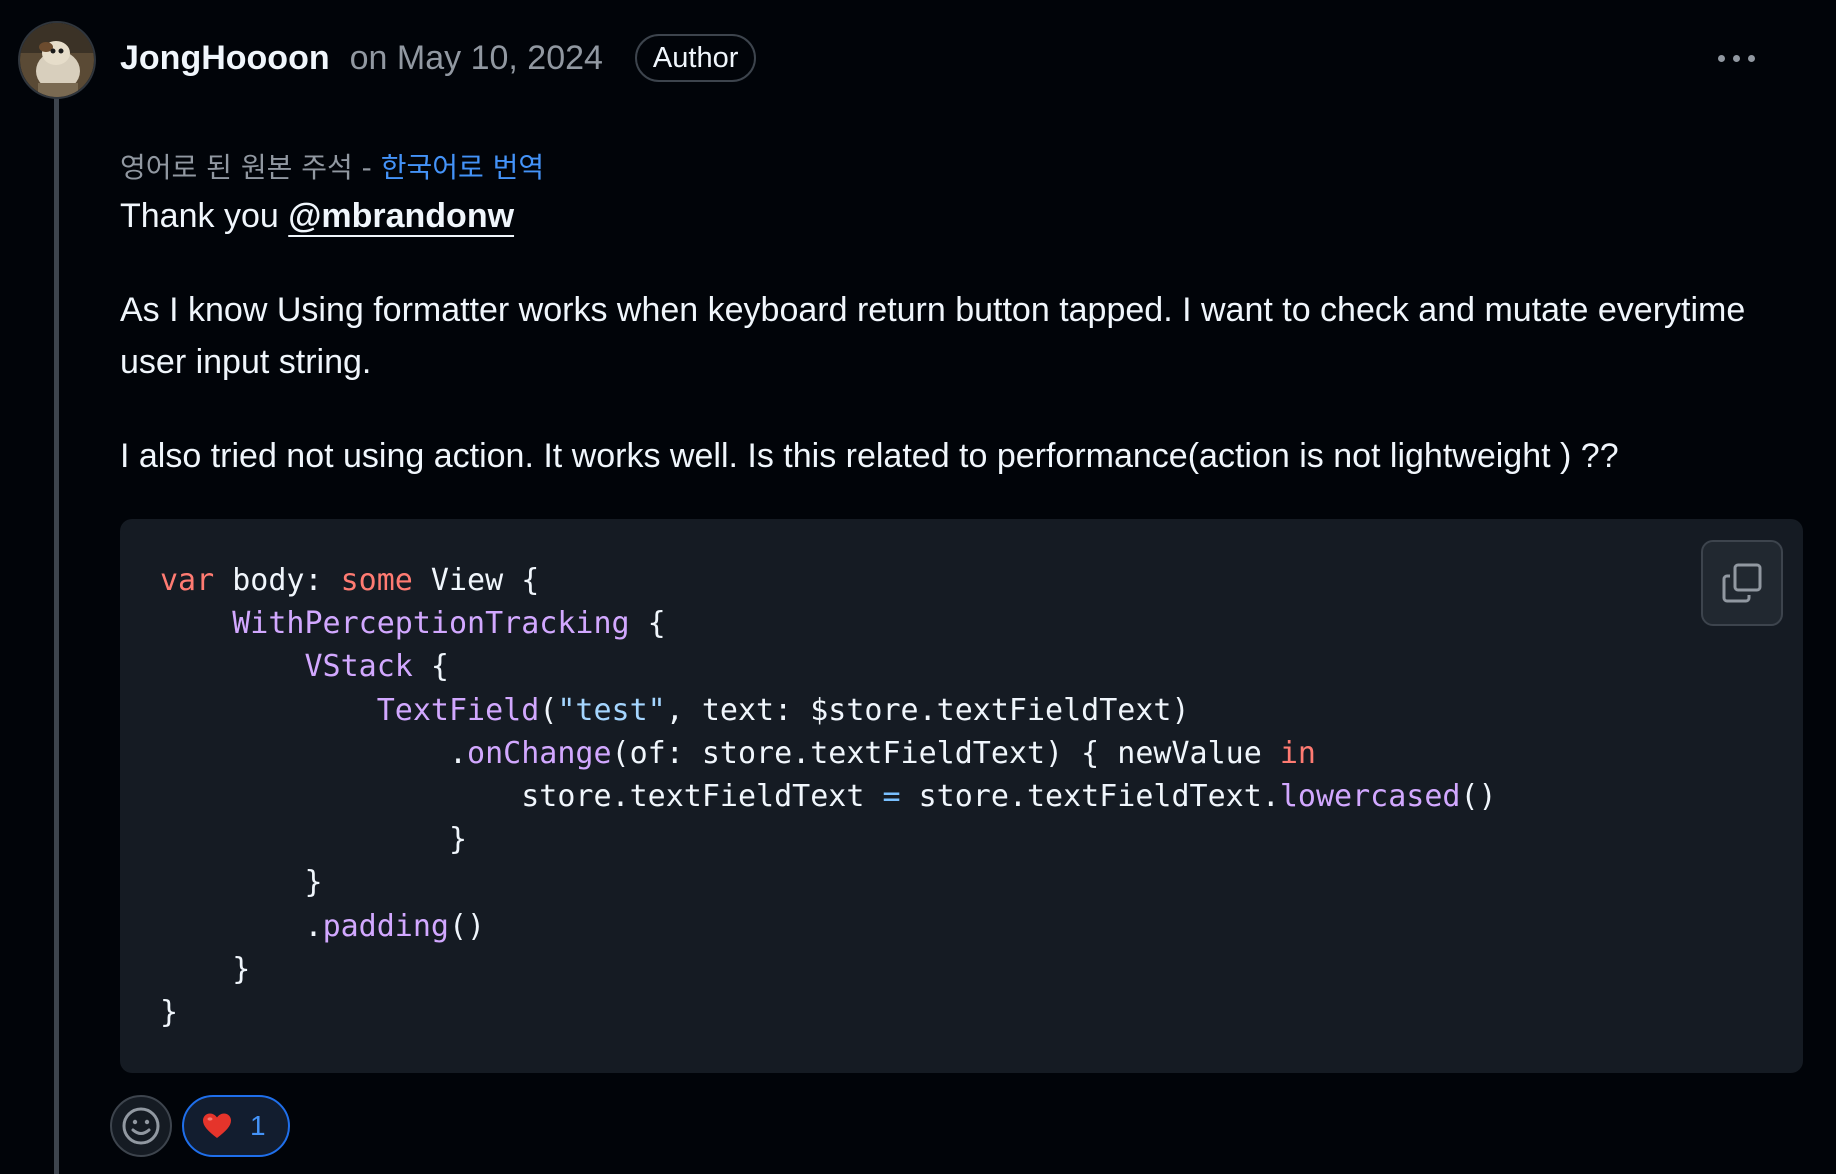  Describe the element at coordinates (462, 167) in the screenshot. I see `translate-link: 한국어로 번역` at that location.